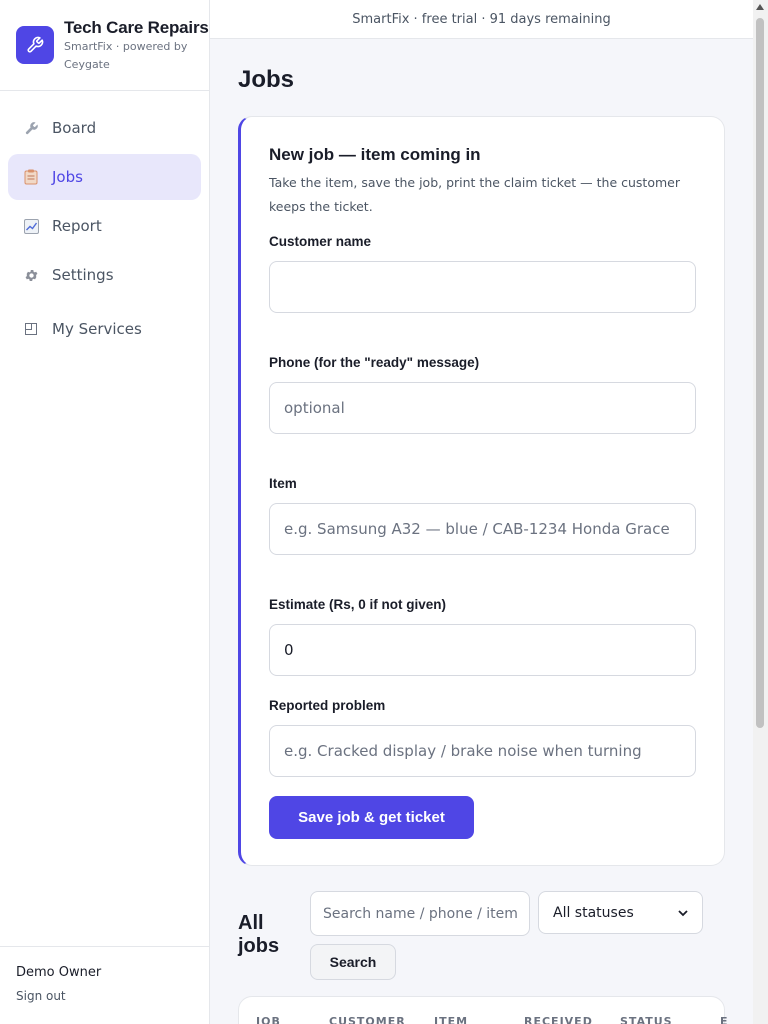 The width and height of the screenshot is (768, 1024). Describe the element at coordinates (104, 177) in the screenshot. I see `sidebar-item-jobs: Jobs` at that location.